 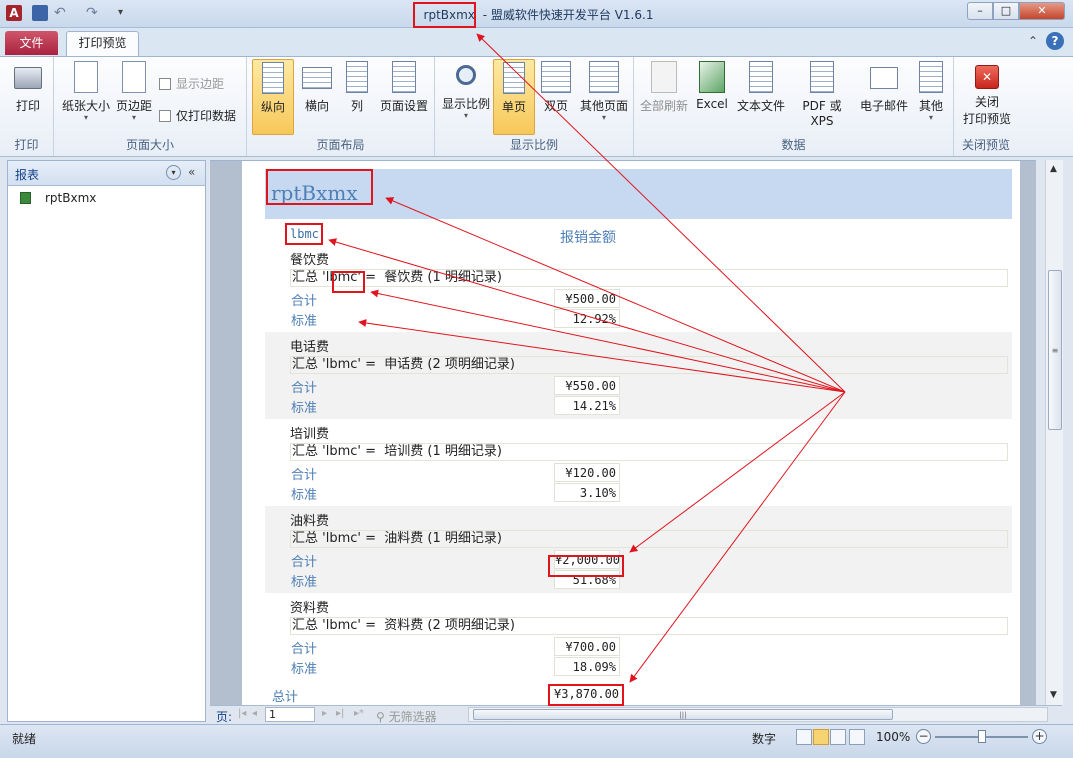 I want to click on ribbon-tab-row: 文件 打印预览 ⌃ ?, so click(x=536, y=42).